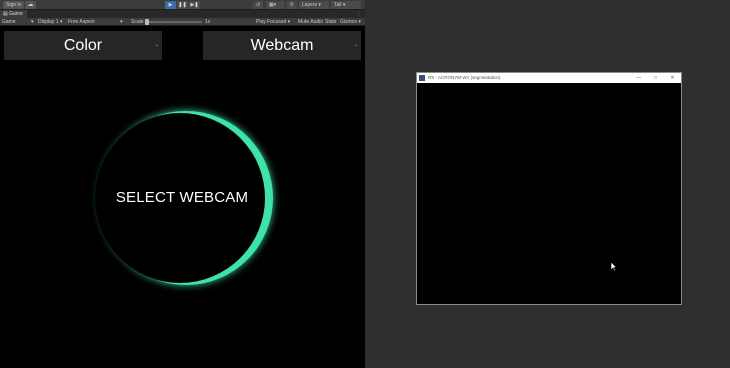 Image resolution: width=730 pixels, height=368 pixels. I want to click on app-icon, so click(422, 78).